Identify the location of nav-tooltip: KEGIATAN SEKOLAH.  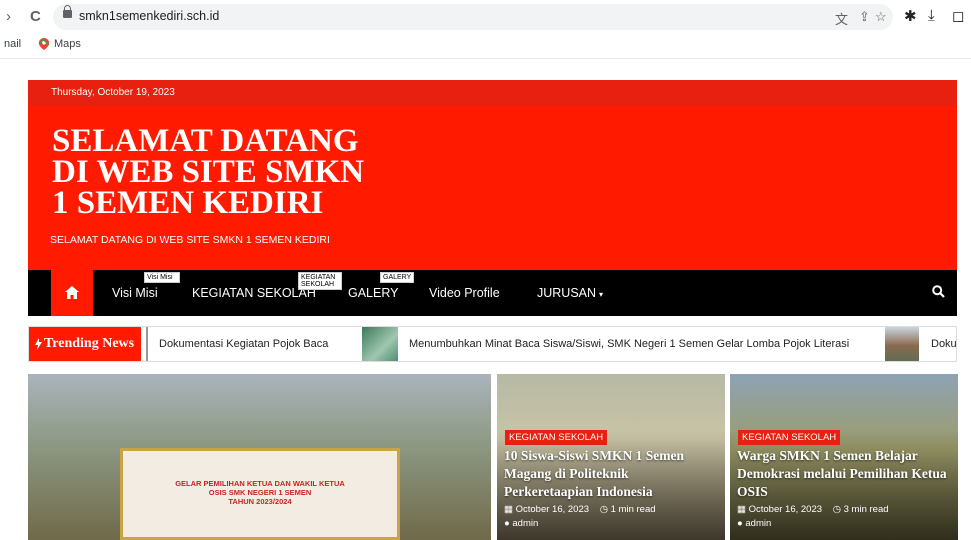
(320, 281).